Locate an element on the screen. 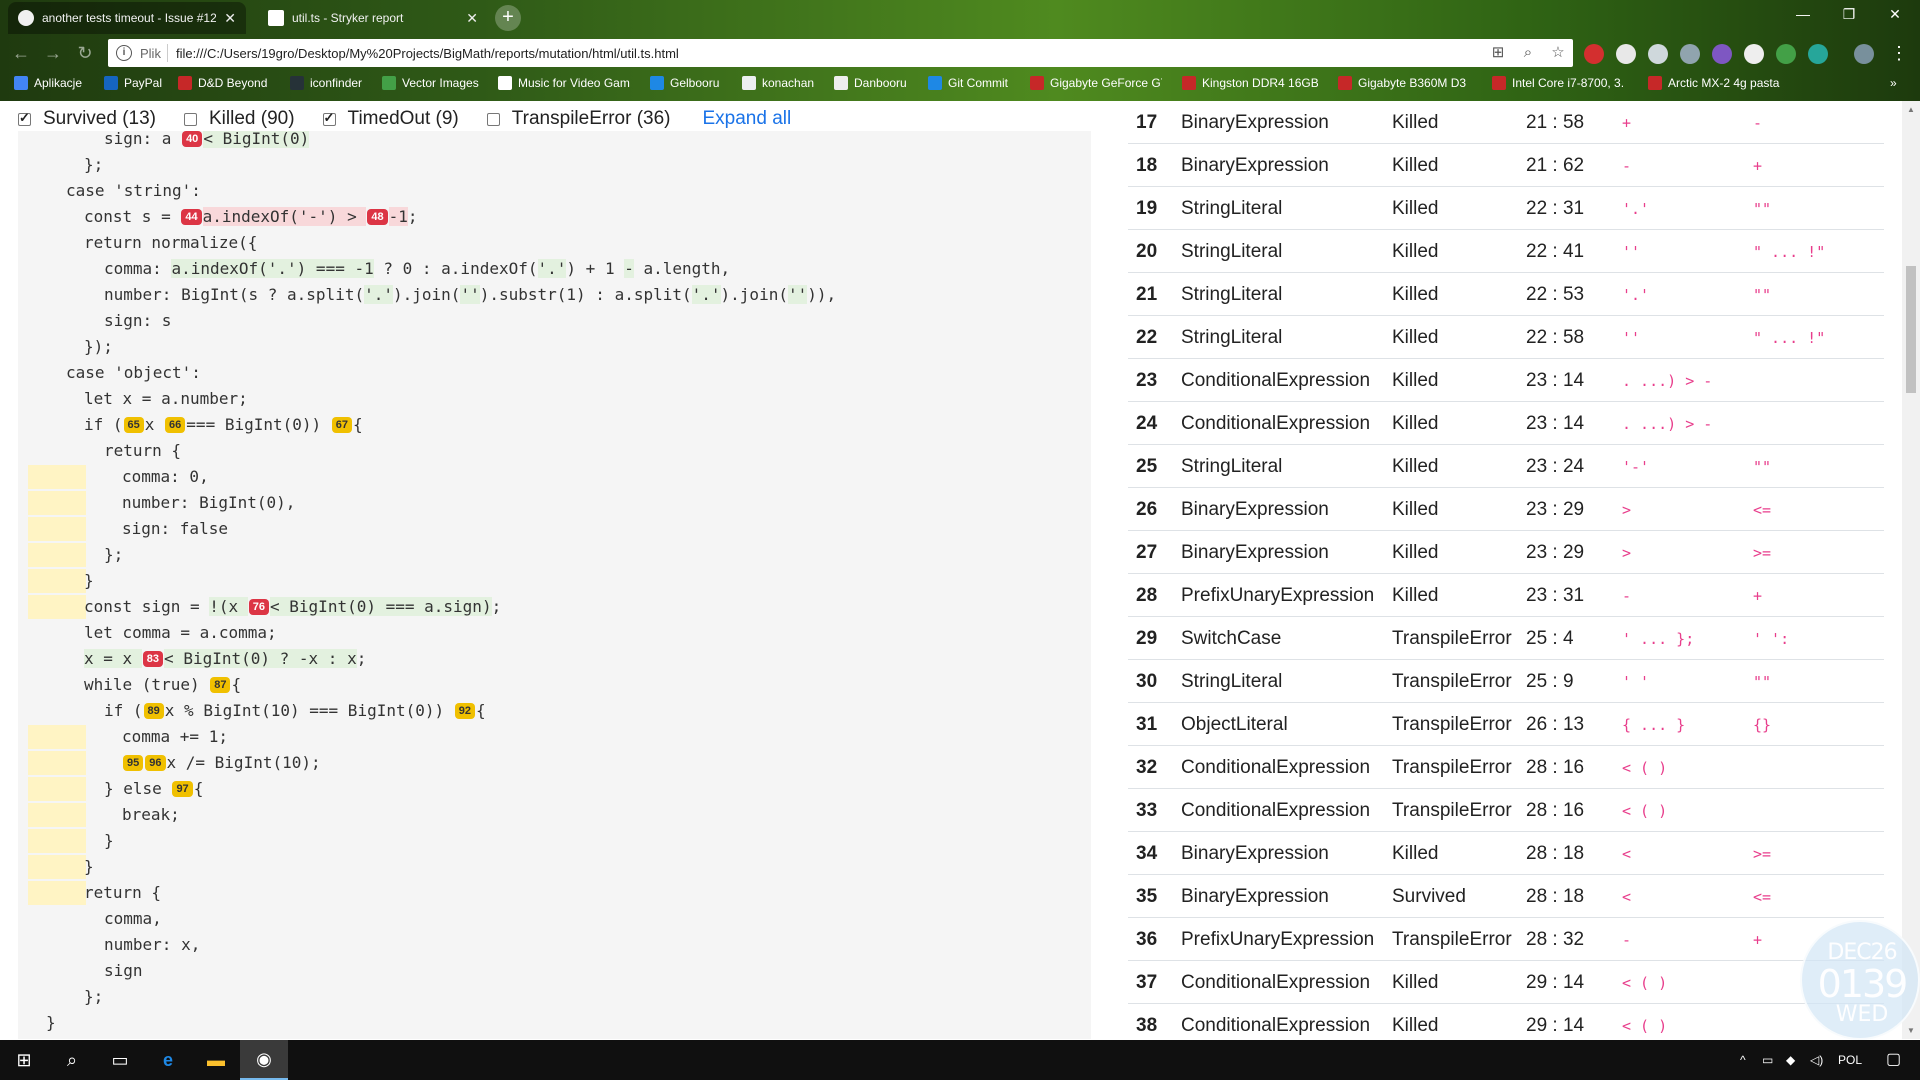 The height and width of the screenshot is (1080, 1920). table-row: 34 BinaryExpression Killed 28 : 18 < >= is located at coordinates (1506, 853).